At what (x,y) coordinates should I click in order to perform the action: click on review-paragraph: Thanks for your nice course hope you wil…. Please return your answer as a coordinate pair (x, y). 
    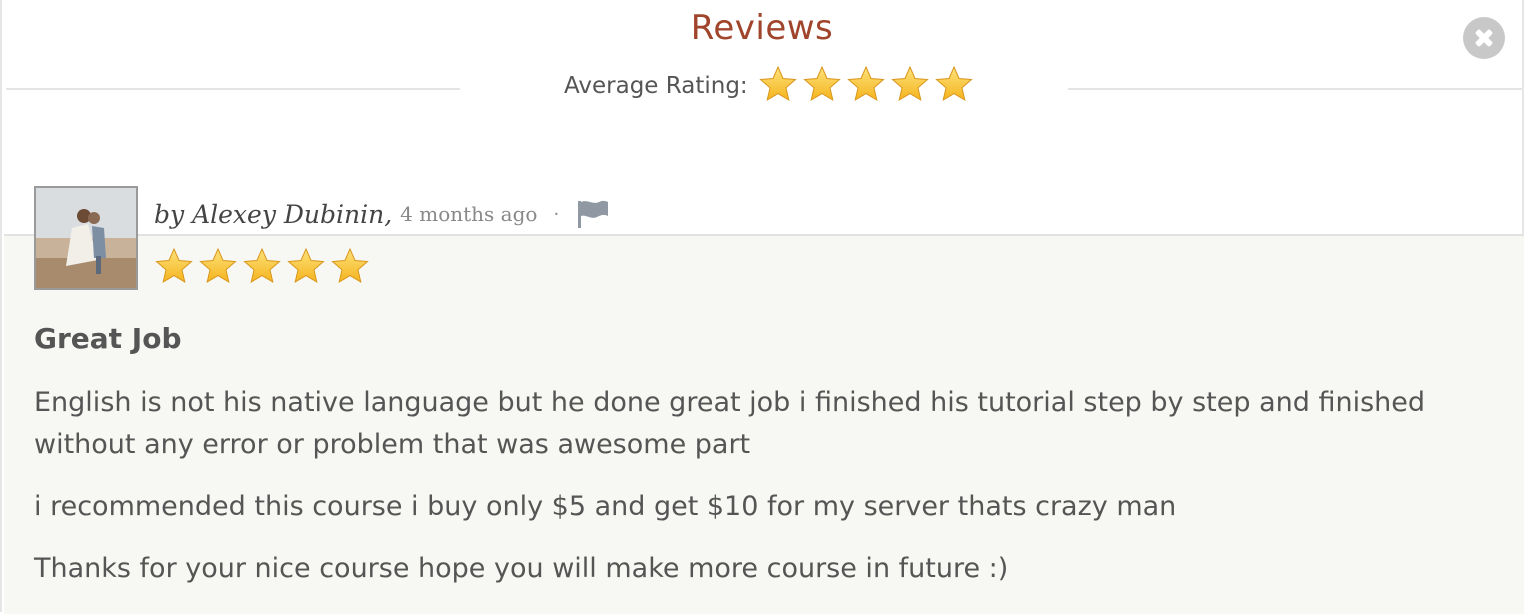
    Looking at the image, I should click on (521, 568).